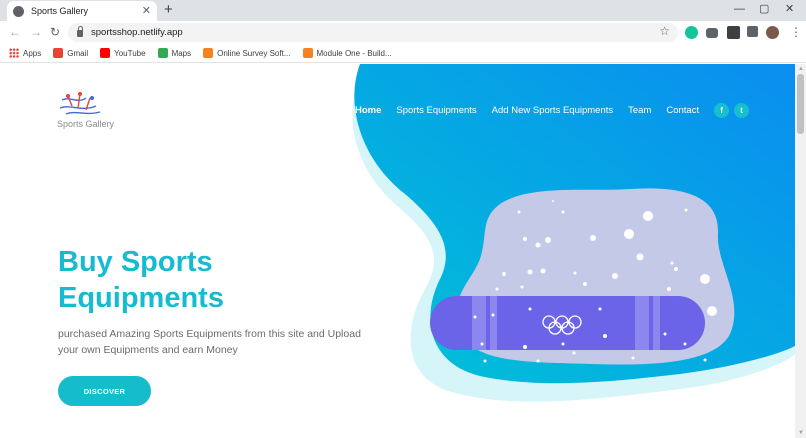 The width and height of the screenshot is (806, 438). What do you see at coordinates (739, 9) in the screenshot?
I see `minimize-button: —` at bounding box center [739, 9].